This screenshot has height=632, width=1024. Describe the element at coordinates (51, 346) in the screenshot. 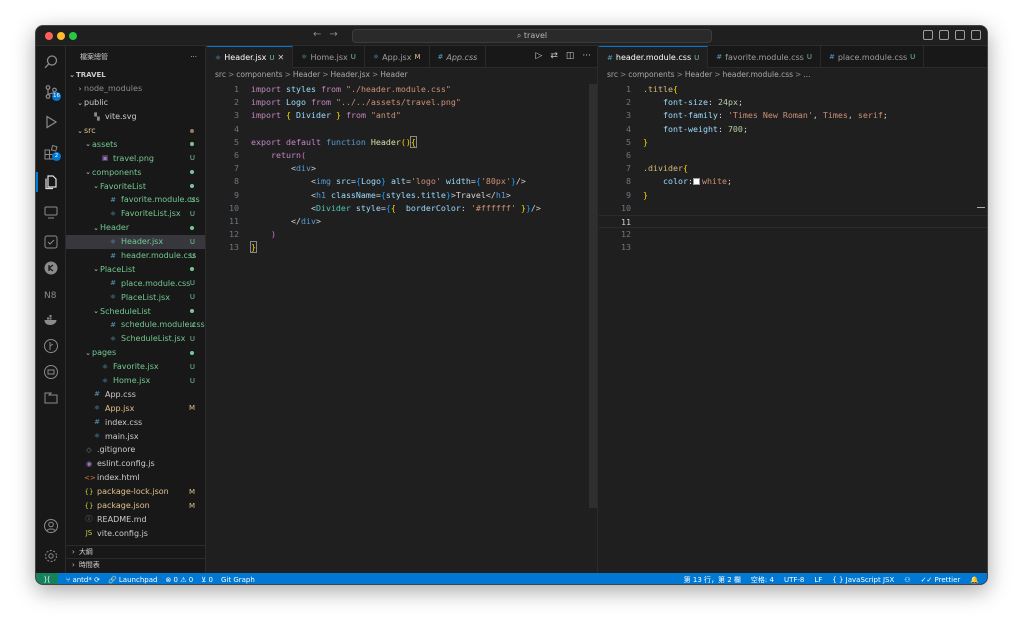

I see `git-graph-icon` at that location.